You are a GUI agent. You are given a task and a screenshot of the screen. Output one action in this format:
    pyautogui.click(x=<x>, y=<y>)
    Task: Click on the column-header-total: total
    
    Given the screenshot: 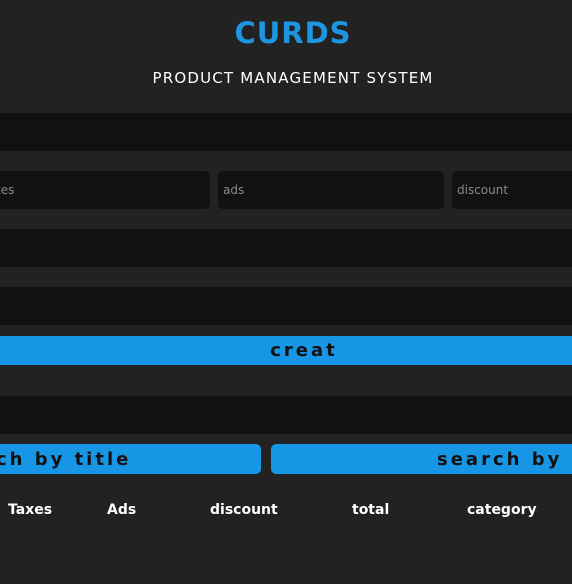 What is the action you would take?
    pyautogui.click(x=371, y=510)
    